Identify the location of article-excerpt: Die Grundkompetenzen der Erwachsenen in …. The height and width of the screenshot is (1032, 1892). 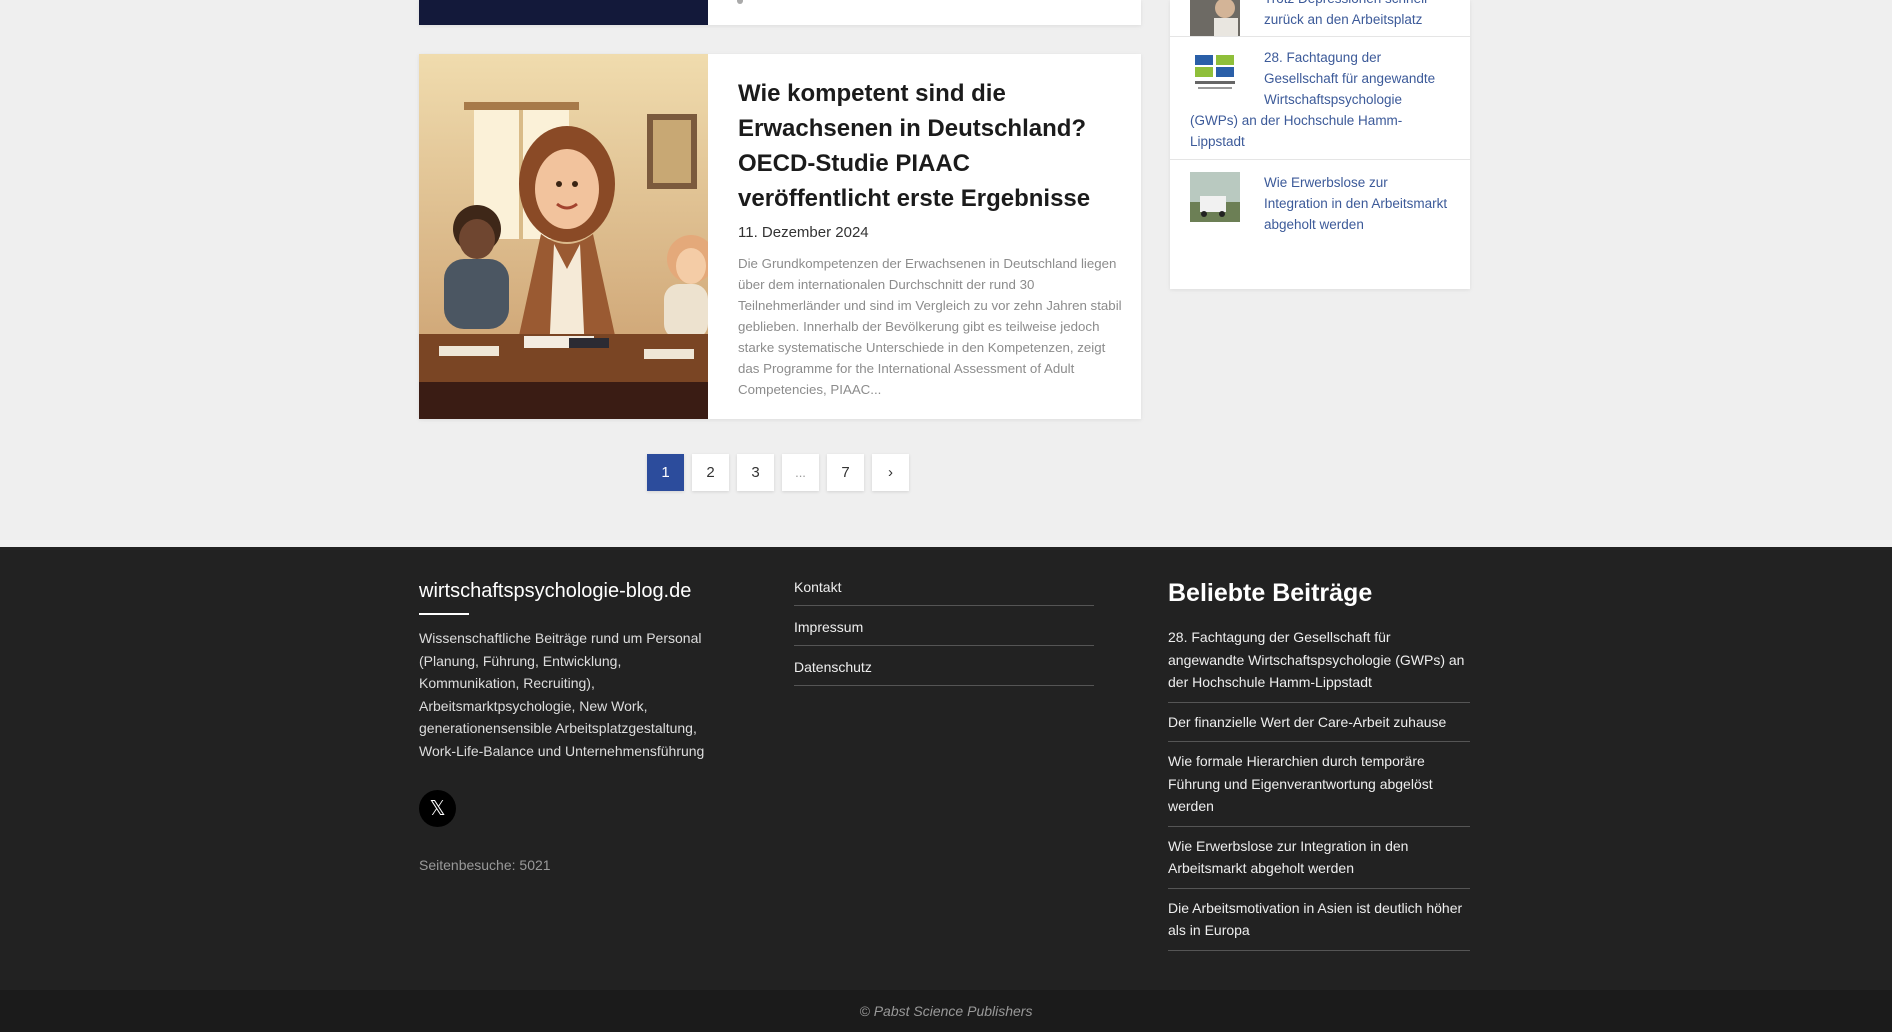
(930, 326).